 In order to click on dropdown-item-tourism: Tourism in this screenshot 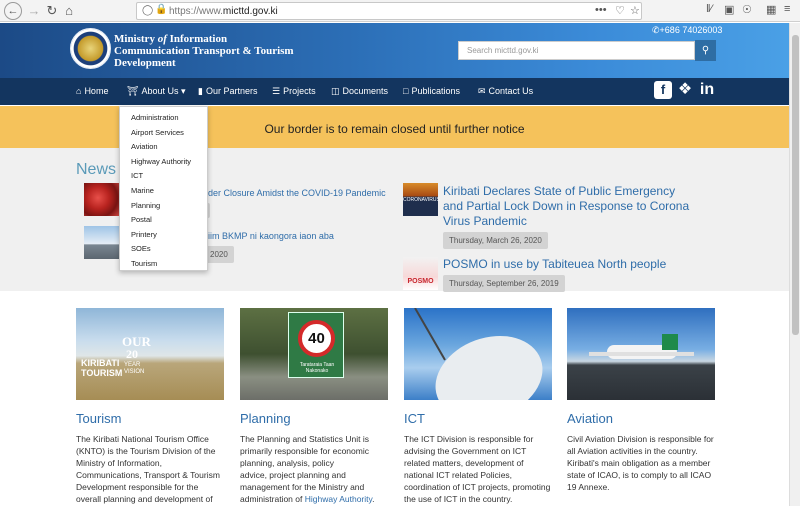, I will do `click(163, 264)`.